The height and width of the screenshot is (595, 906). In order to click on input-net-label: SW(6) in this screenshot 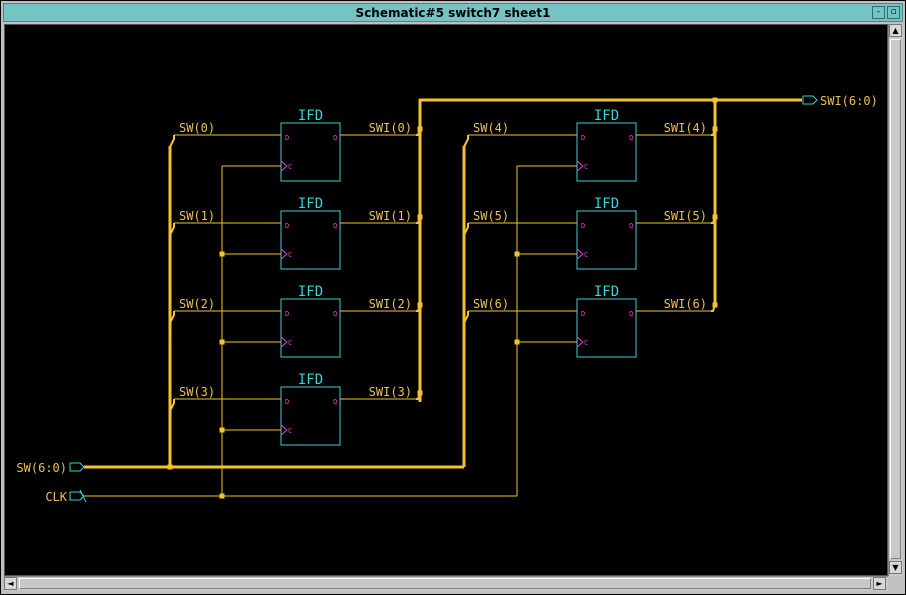, I will do `click(491, 304)`.